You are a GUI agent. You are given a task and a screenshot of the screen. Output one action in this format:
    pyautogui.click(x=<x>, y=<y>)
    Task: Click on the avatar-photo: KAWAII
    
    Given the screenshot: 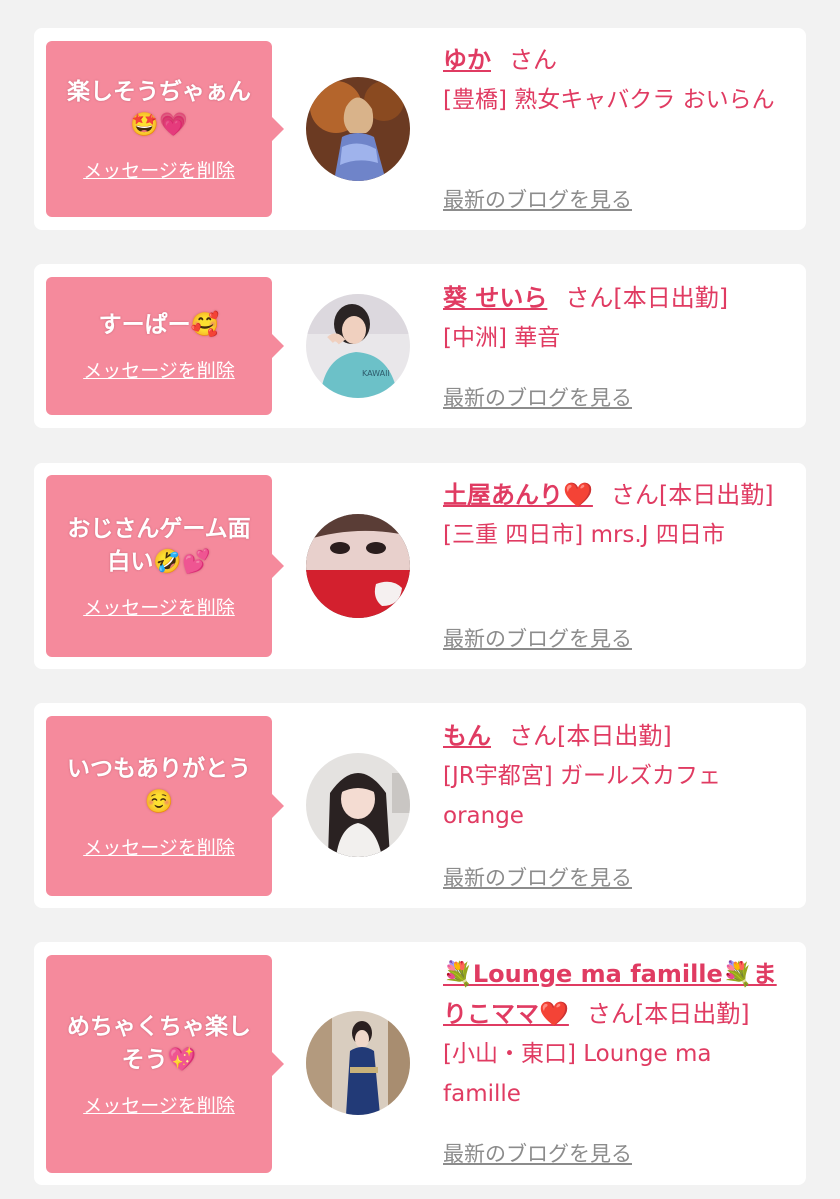 What is the action you would take?
    pyautogui.click(x=358, y=346)
    